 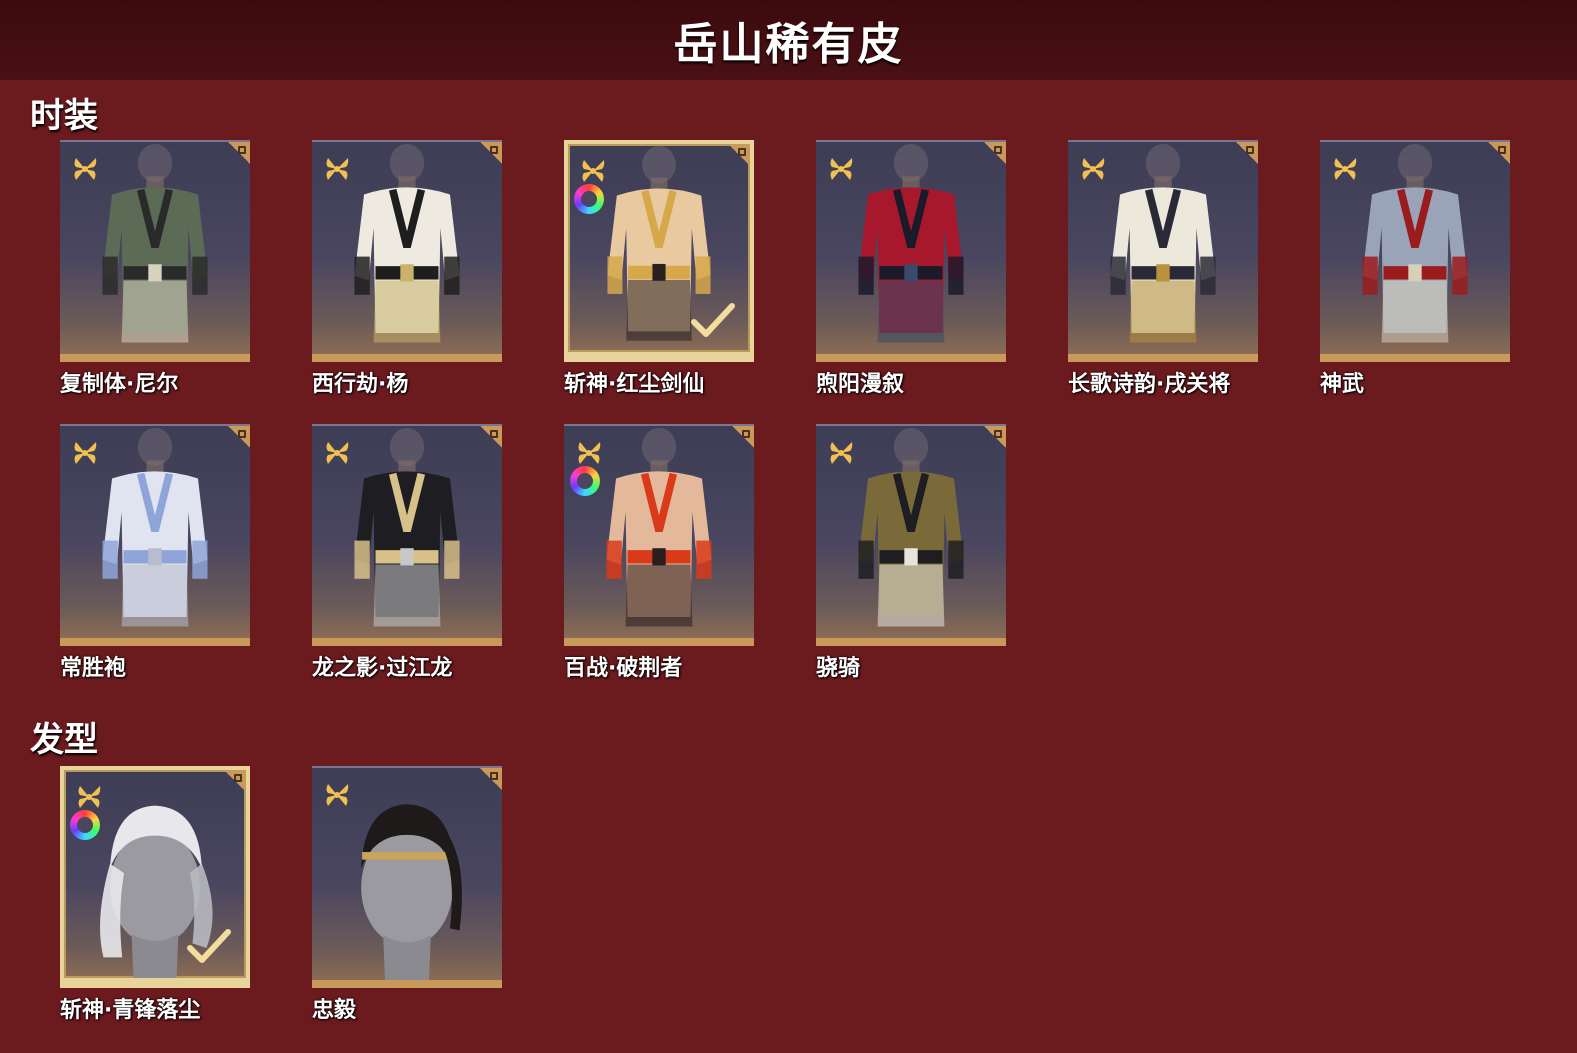 I want to click on outfit-name-label: 西行劫·杨, so click(x=360, y=384).